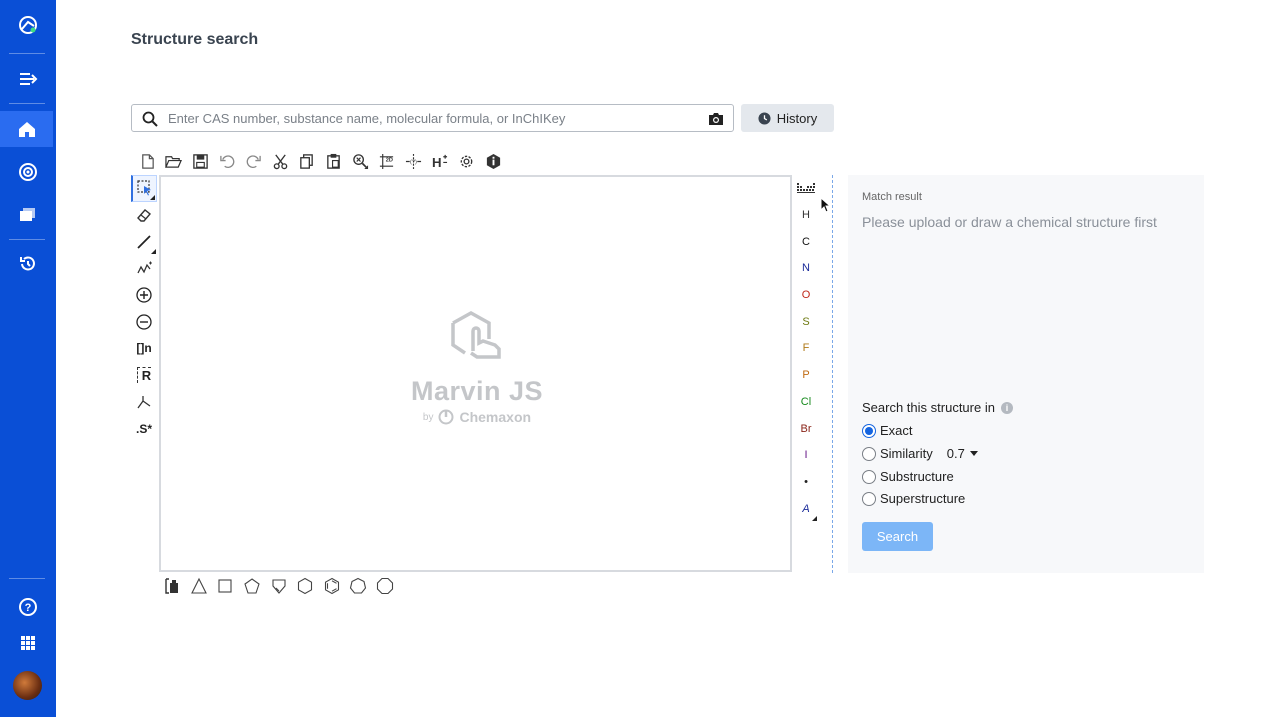 Image resolution: width=1276 pixels, height=717 pixels. I want to click on search-button: Search, so click(897, 536).